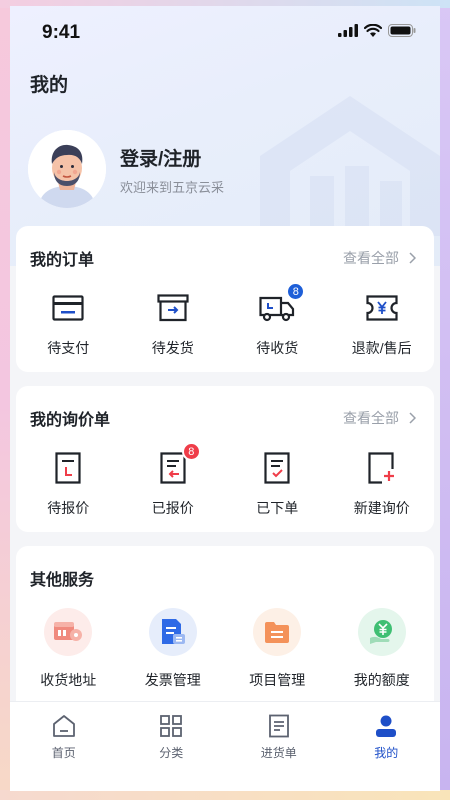  What do you see at coordinates (172, 187) in the screenshot?
I see `welcome-text: 欢迎来到五京云采` at bounding box center [172, 187].